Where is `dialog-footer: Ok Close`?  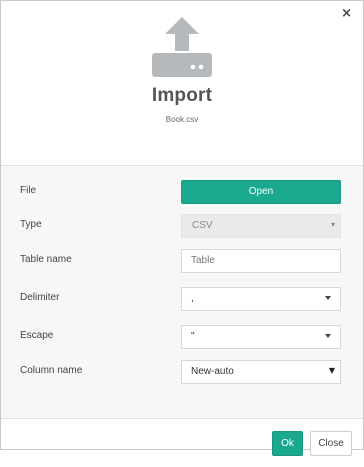
dialog-footer: Ok Close is located at coordinates (182, 443).